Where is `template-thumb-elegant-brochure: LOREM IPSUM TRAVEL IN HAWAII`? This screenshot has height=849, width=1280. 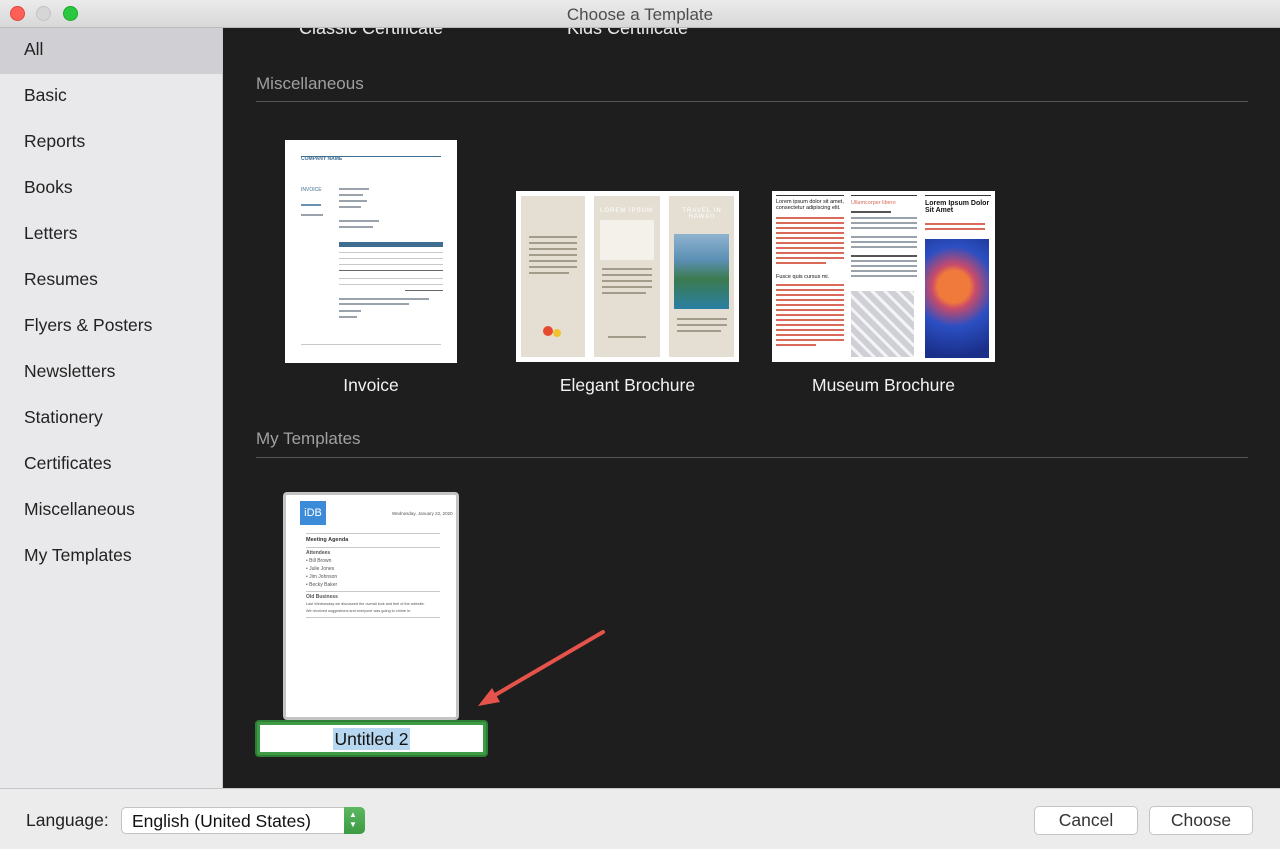
template-thumb-elegant-brochure: LOREM IPSUM TRAVEL IN HAWAII is located at coordinates (627, 276).